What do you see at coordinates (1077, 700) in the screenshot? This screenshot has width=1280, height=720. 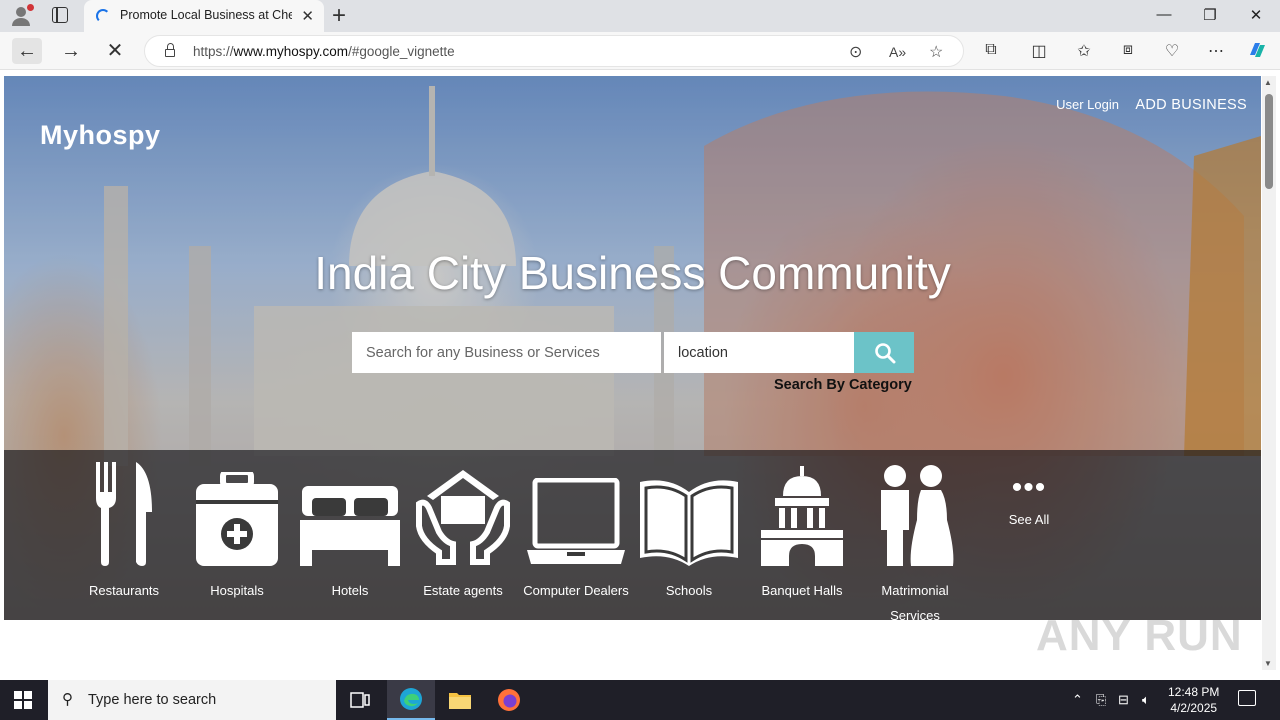 I see `show-hidden-icons-icon: ⌃` at bounding box center [1077, 700].